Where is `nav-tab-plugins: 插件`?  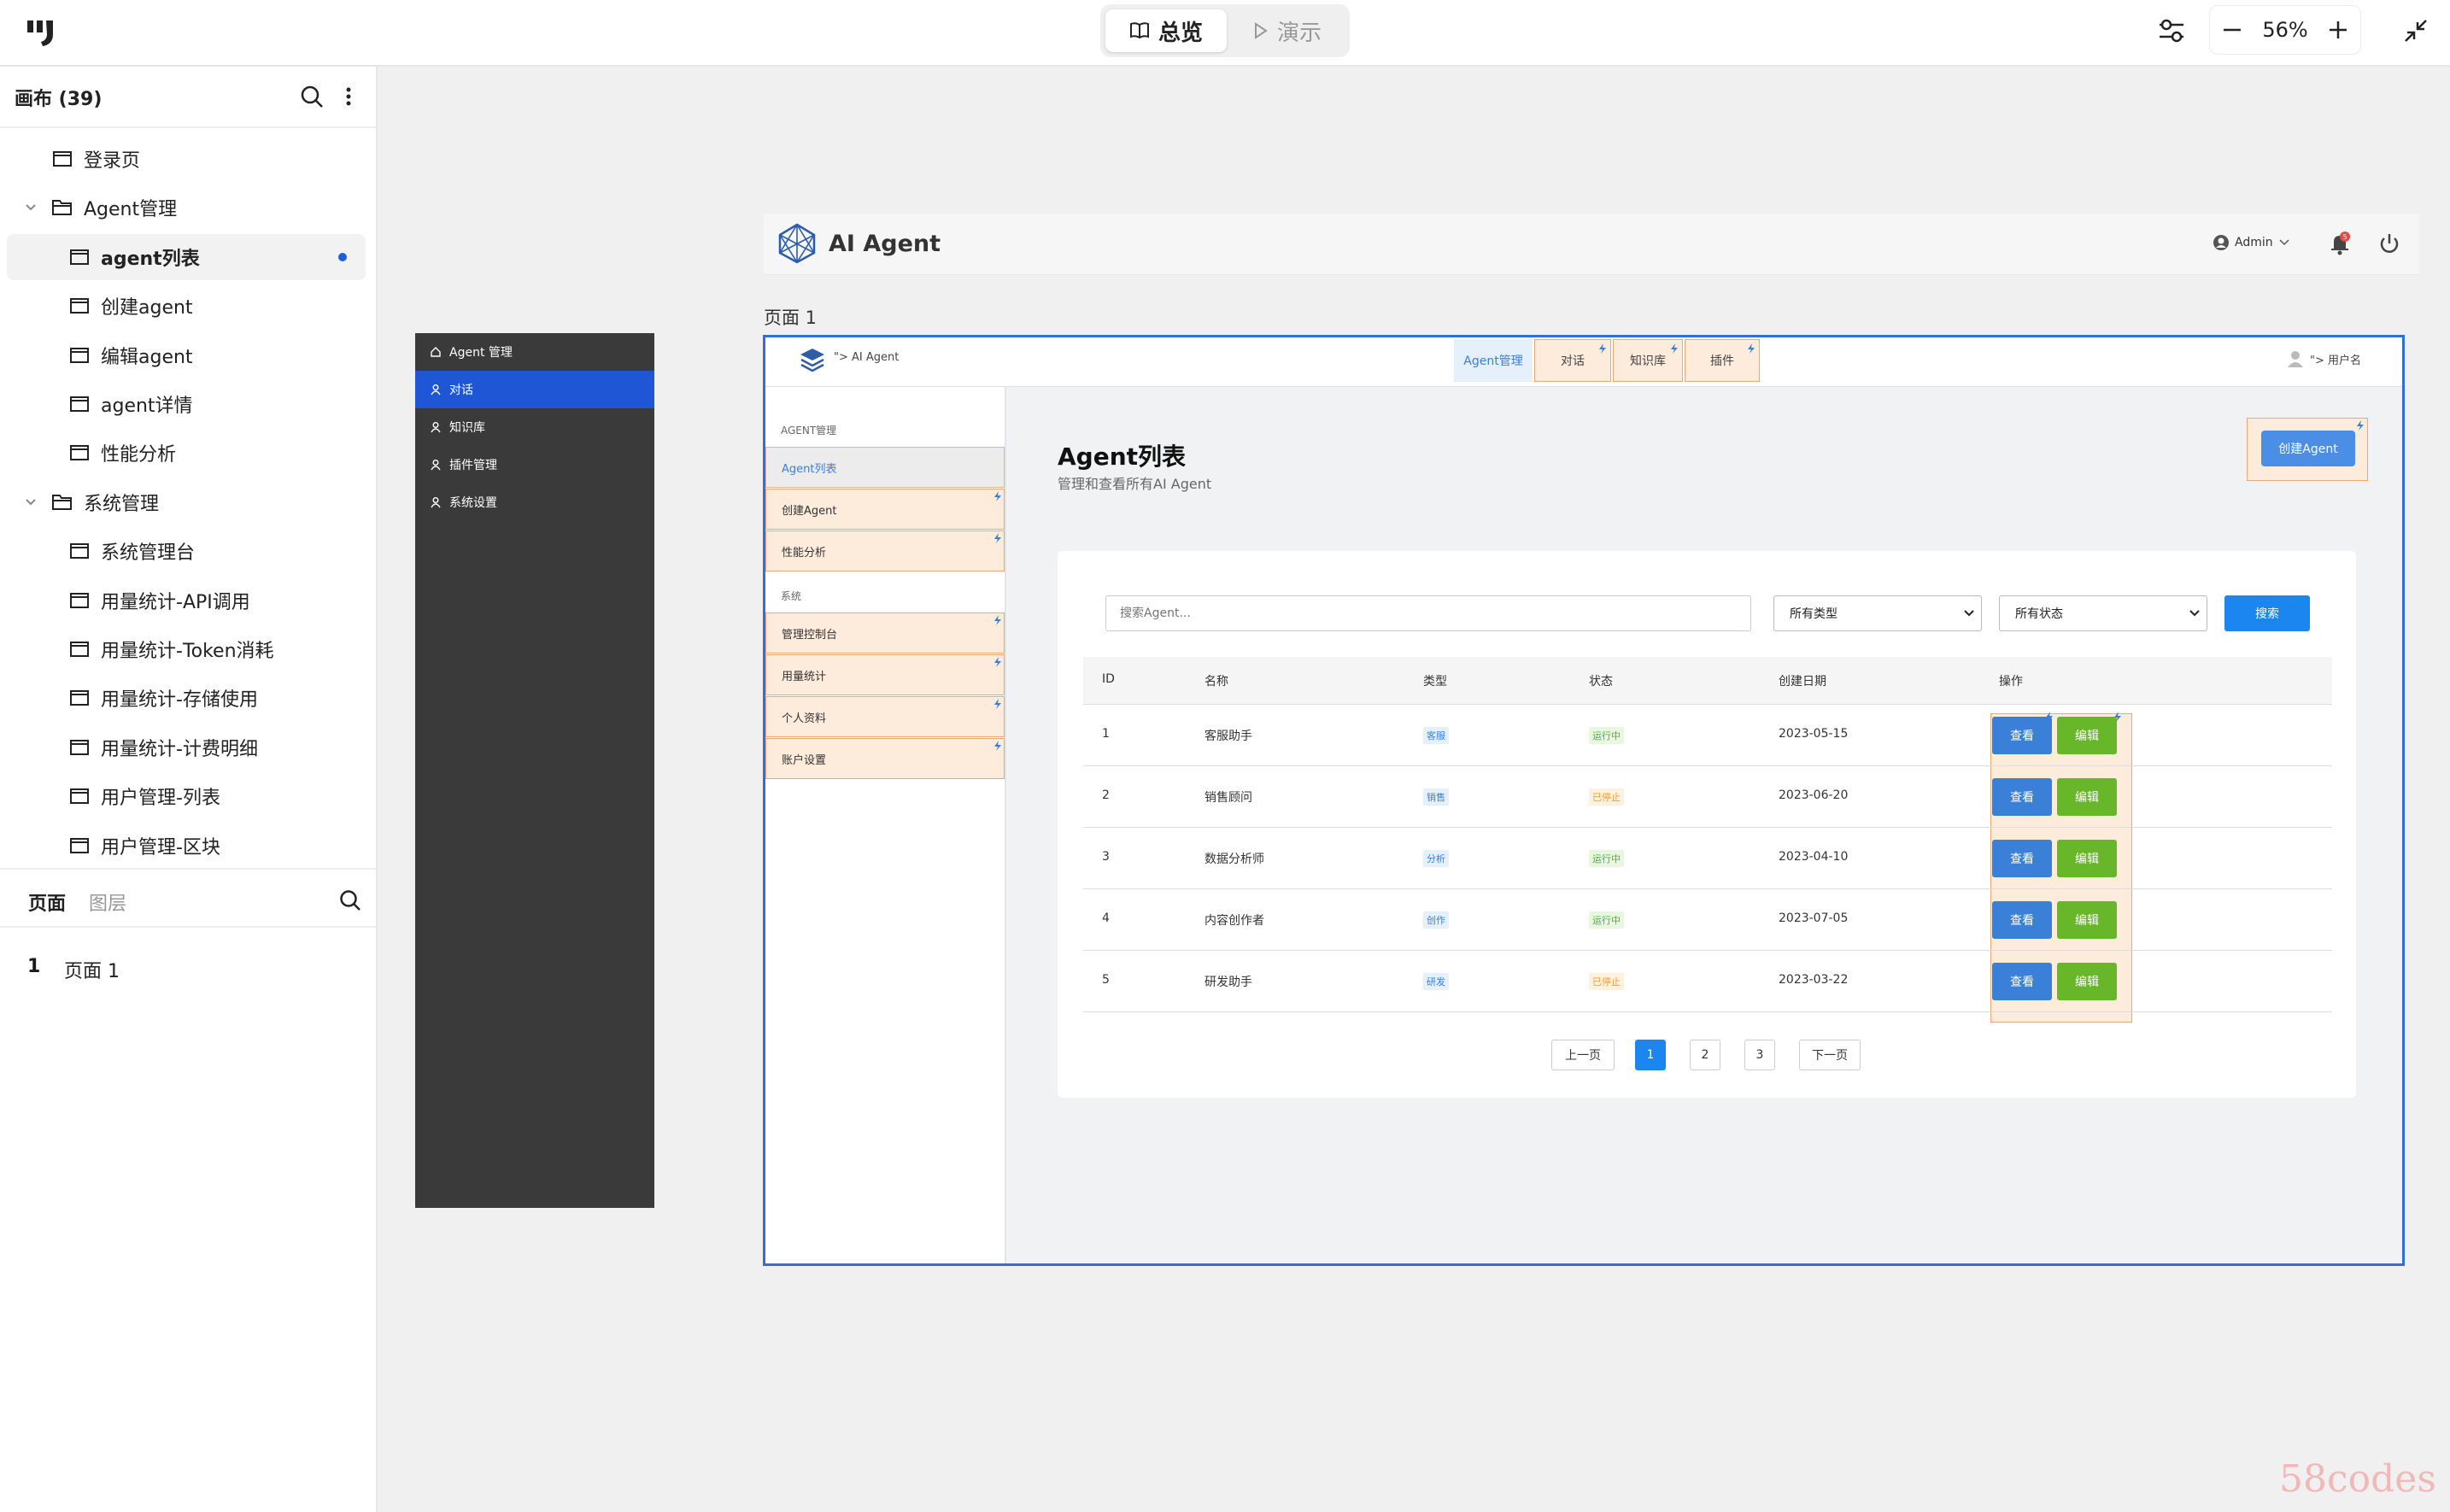
nav-tab-plugins: 插件 is located at coordinates (1723, 360).